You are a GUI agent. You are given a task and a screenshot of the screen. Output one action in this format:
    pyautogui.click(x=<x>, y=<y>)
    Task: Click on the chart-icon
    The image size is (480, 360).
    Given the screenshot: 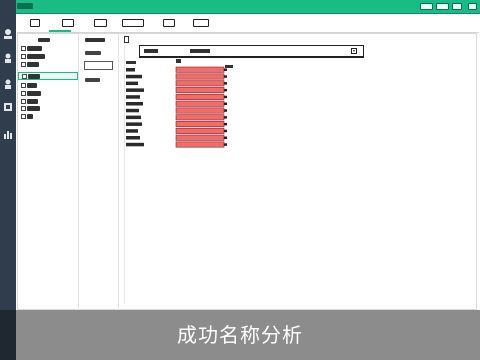 What is the action you would take?
    pyautogui.click(x=8, y=135)
    